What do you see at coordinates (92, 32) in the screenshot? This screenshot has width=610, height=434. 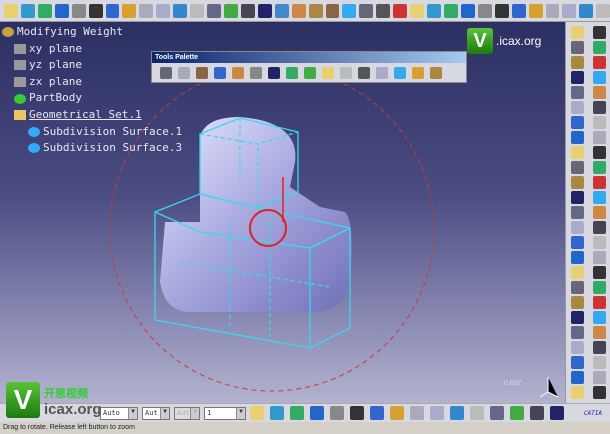 I see `tree-root: Modifying Weight` at bounding box center [92, 32].